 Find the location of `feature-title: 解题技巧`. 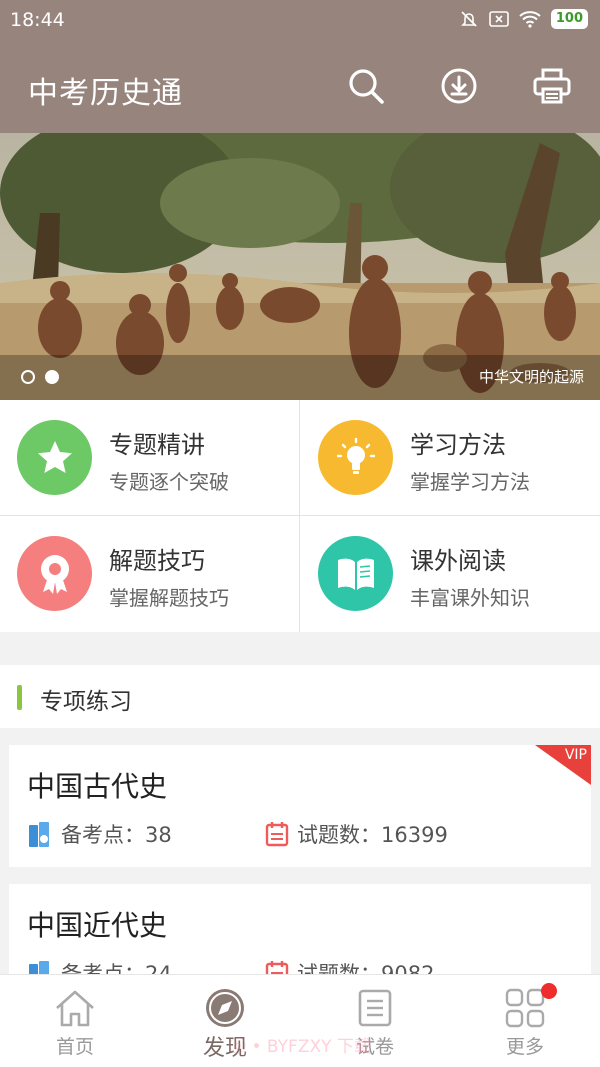

feature-title: 解题技巧 is located at coordinates (157, 561).